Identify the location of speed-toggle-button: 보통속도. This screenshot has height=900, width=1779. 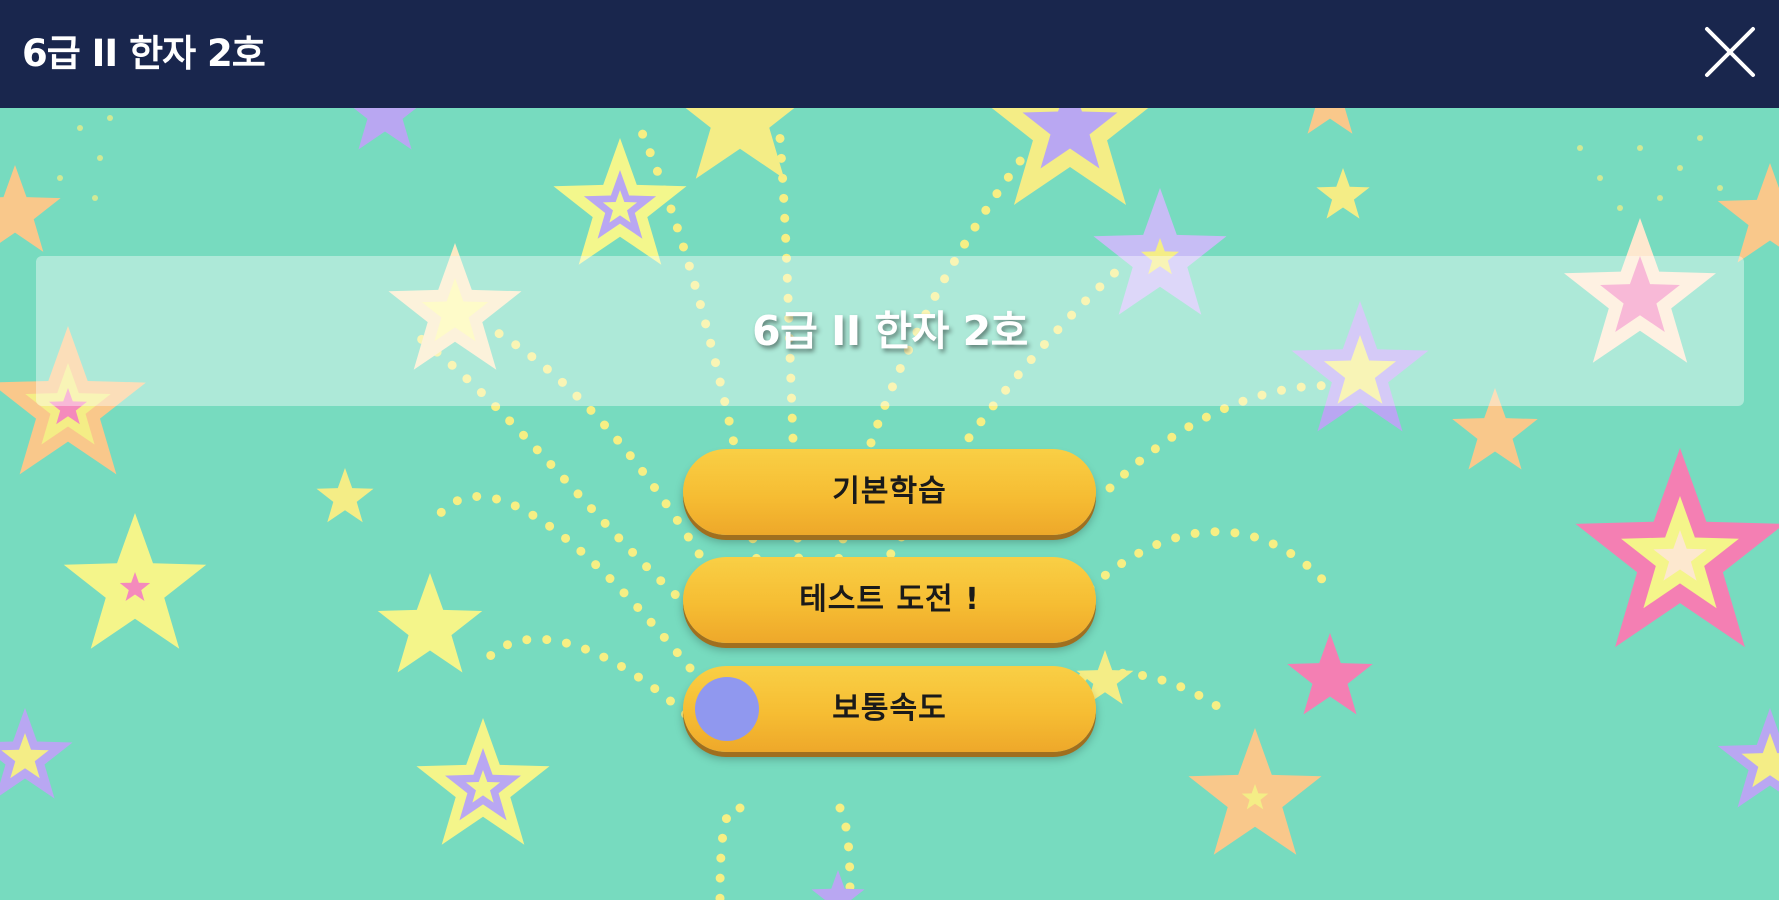
(889, 709).